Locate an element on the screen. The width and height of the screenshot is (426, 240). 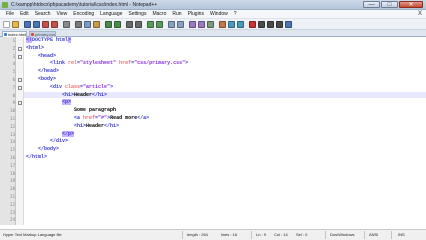
indent-guide-icon is located at coordinates (210, 24).